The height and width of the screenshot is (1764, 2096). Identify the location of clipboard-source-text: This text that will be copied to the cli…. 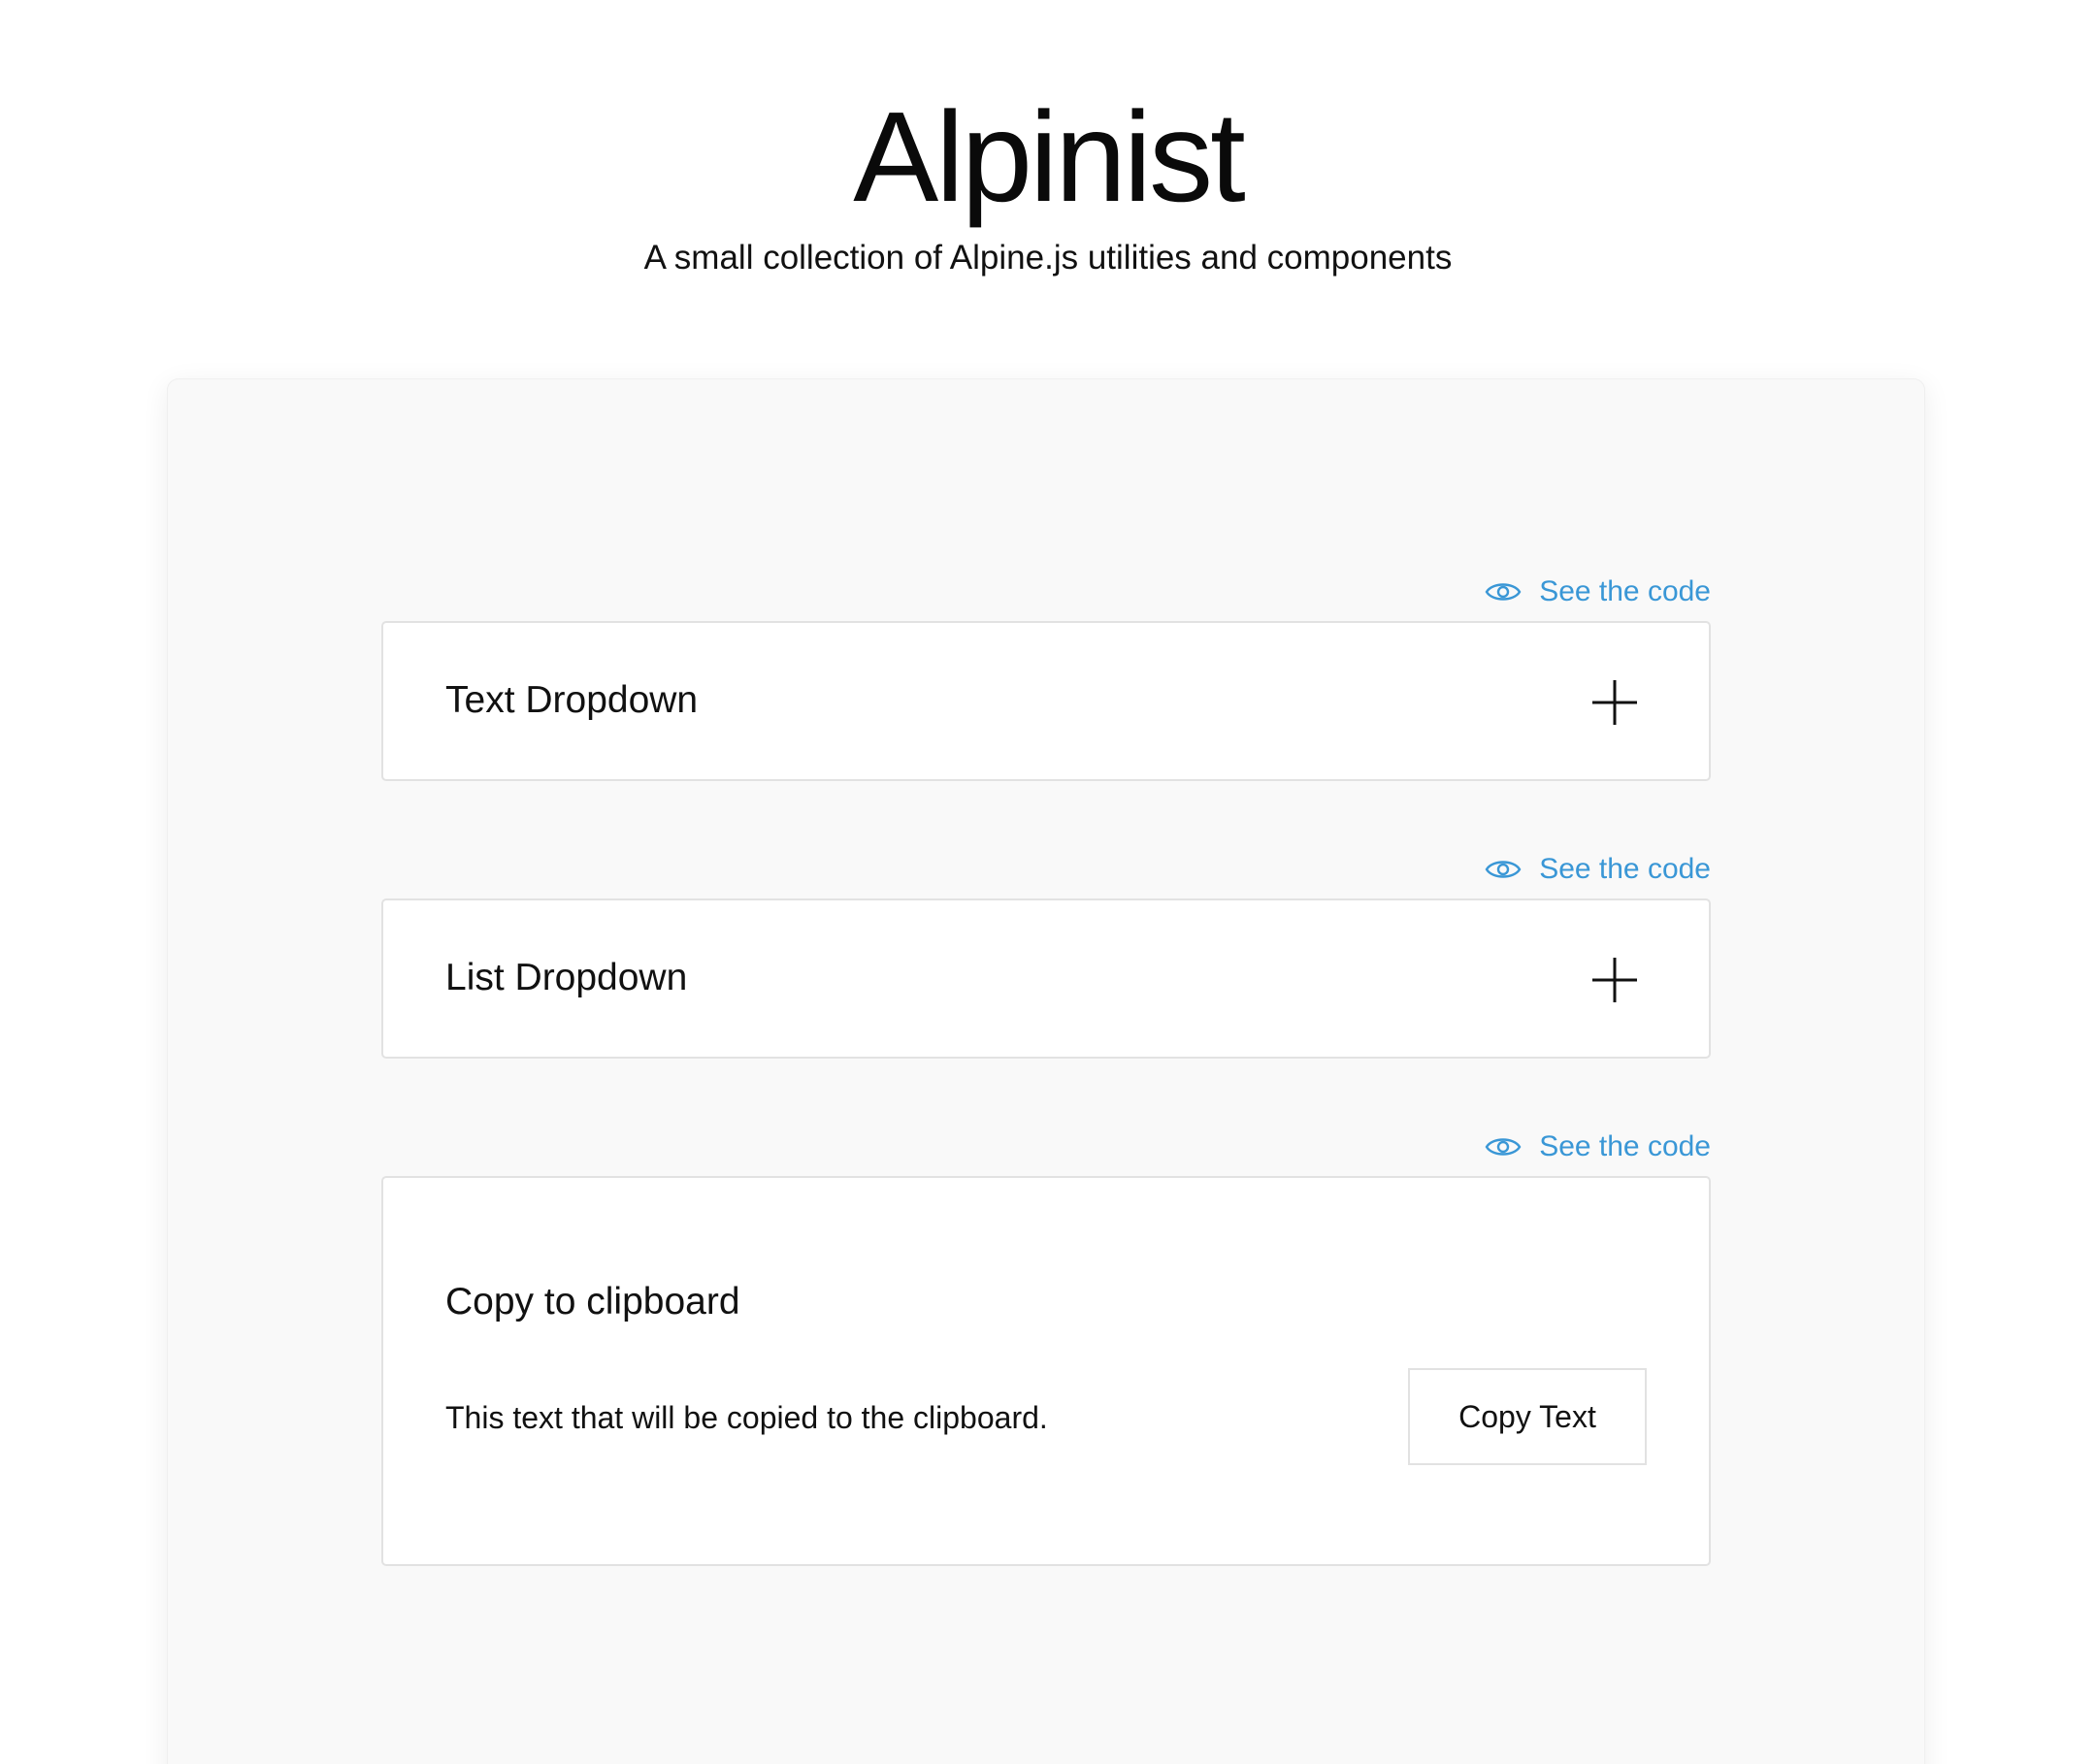
(746, 1417).